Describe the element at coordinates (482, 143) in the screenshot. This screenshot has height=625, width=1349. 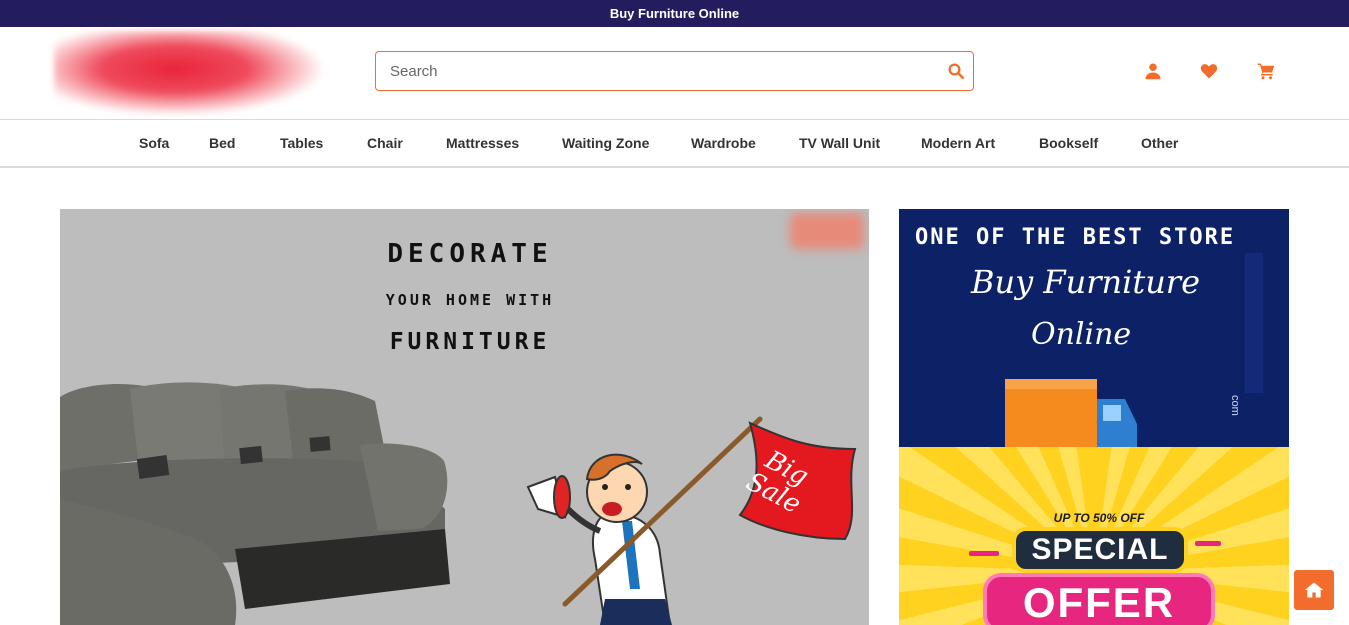
I see `nav-item-mattresses: Mattresses` at that location.